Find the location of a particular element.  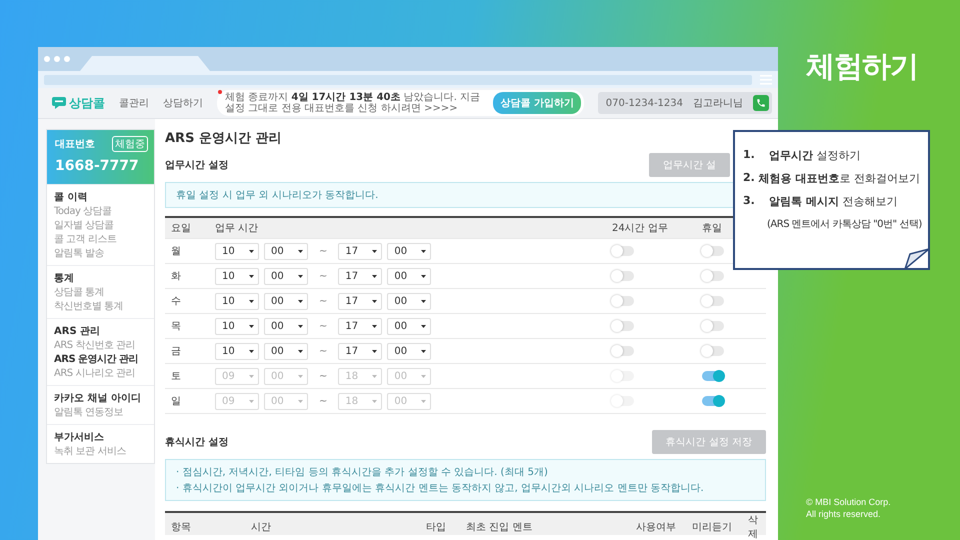

day-label: 목 is located at coordinates (176, 326).